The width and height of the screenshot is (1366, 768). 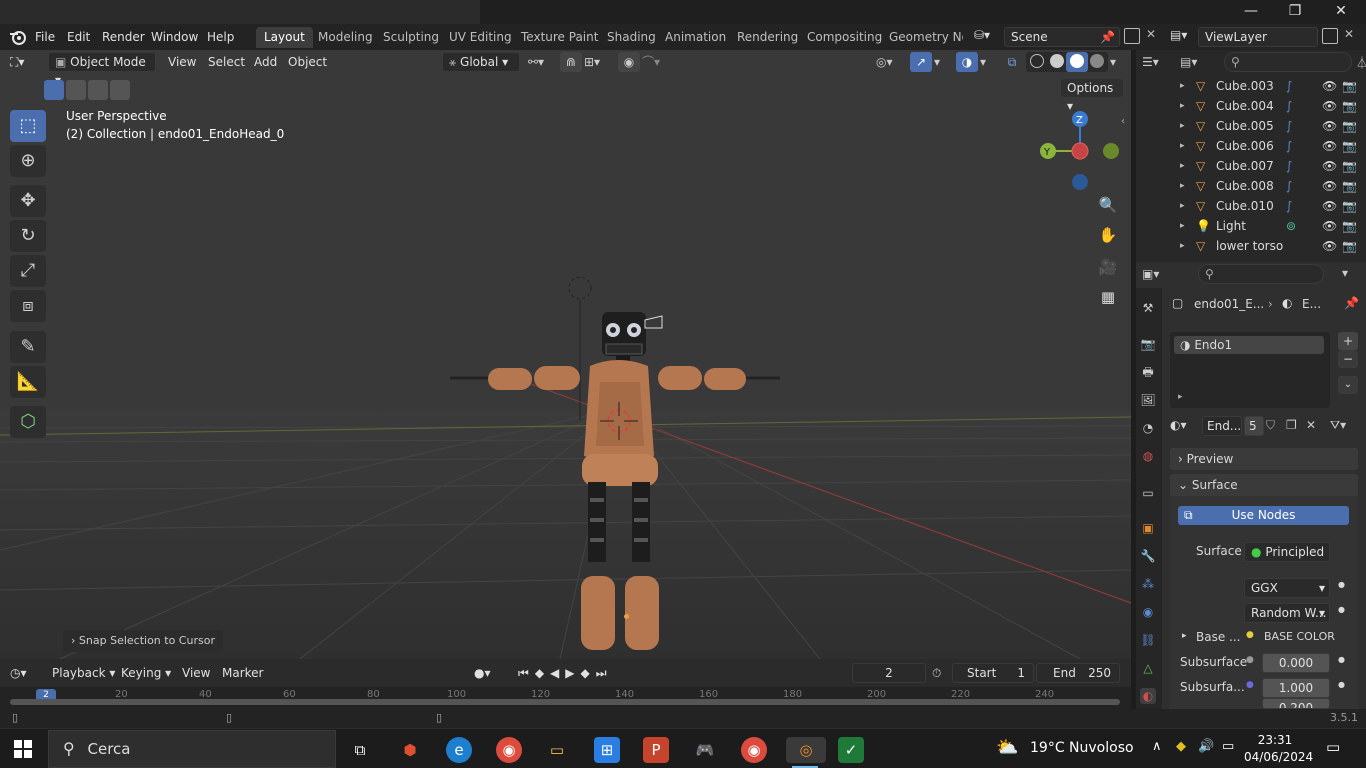 What do you see at coordinates (28, 126) in the screenshot?
I see `select-box-tool-icon: ⬚` at bounding box center [28, 126].